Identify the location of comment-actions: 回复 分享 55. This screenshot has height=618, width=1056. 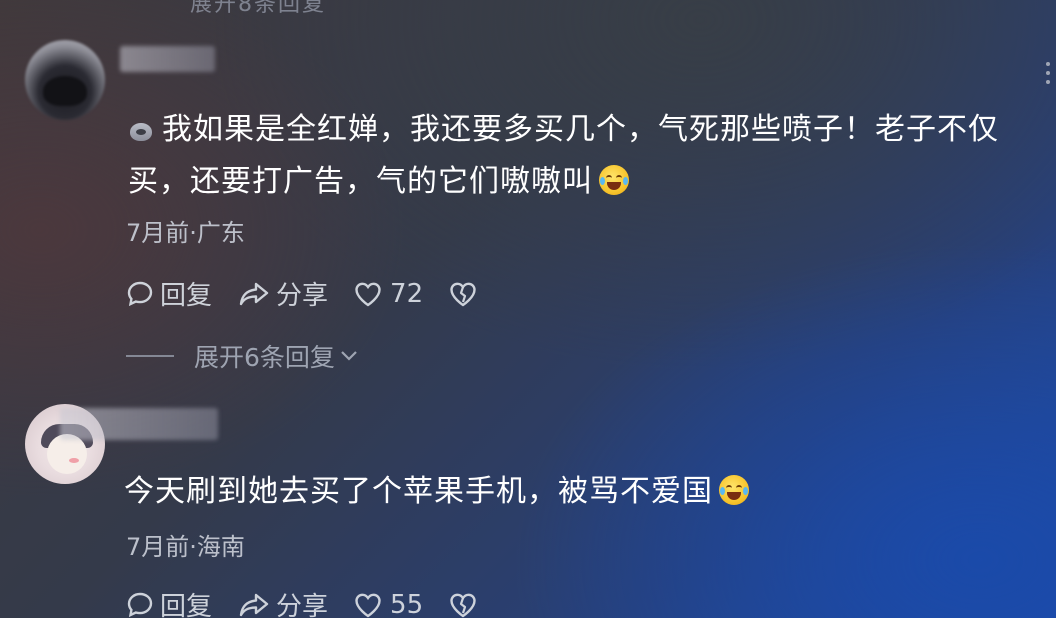
(317, 602).